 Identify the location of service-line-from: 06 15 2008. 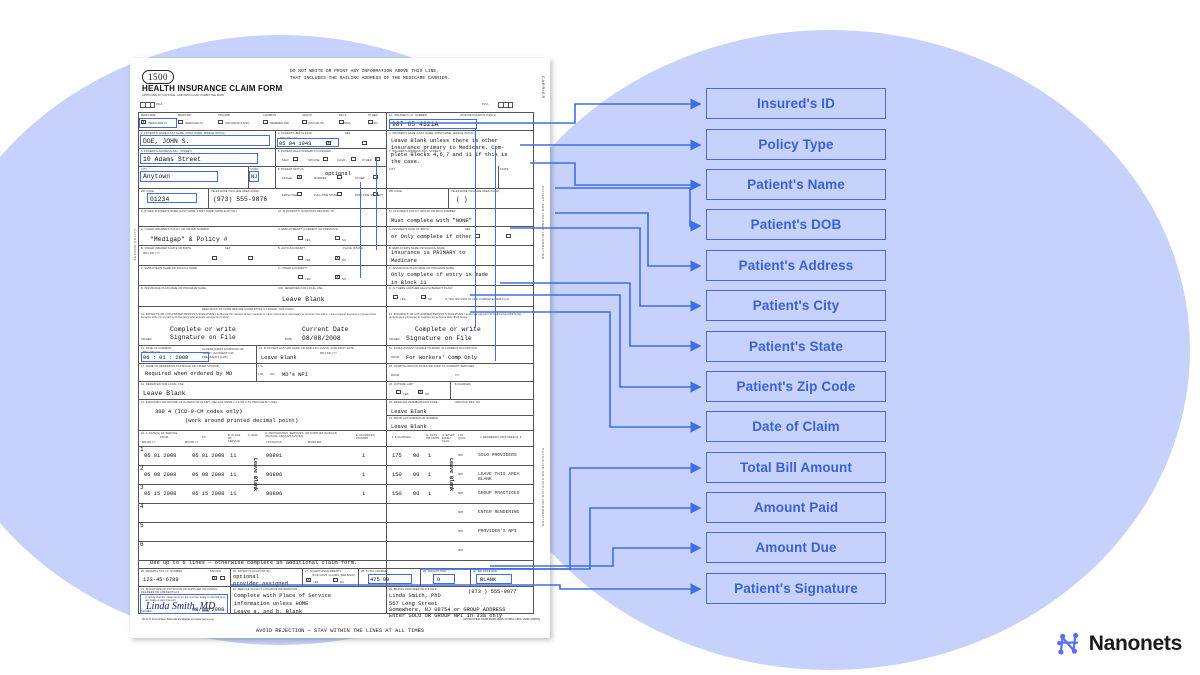
(168, 494).